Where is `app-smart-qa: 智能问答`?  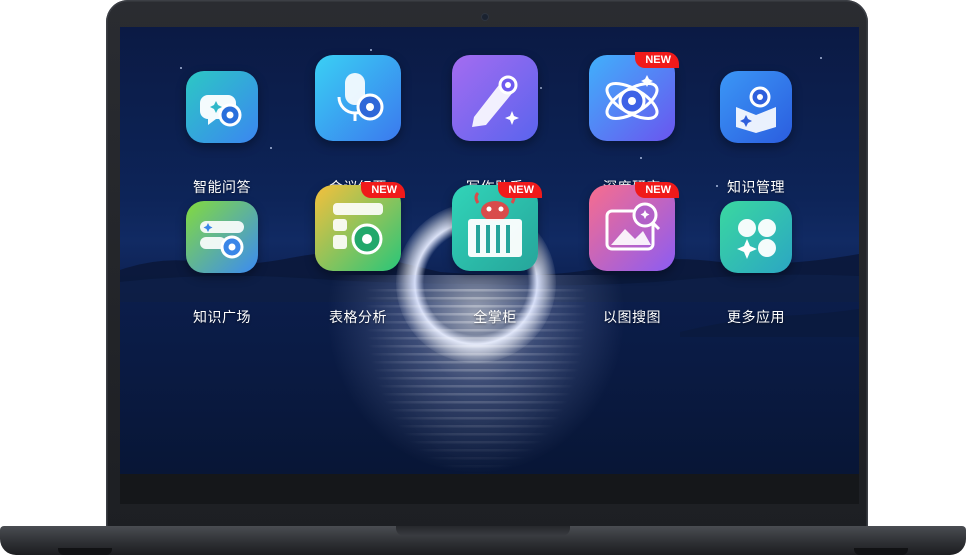 app-smart-qa: 智能问答 is located at coordinates (222, 133).